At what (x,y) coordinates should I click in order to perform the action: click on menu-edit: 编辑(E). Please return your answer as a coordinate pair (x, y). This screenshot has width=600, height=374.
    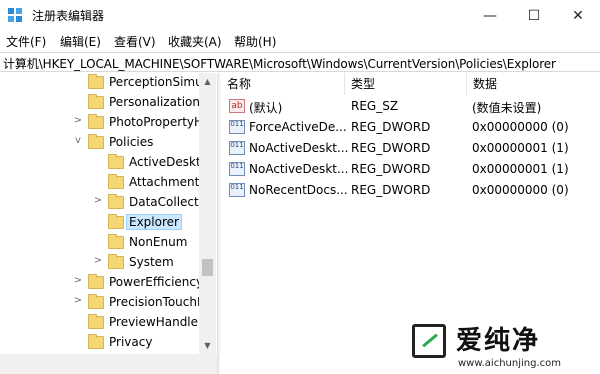
    Looking at the image, I should click on (80, 41).